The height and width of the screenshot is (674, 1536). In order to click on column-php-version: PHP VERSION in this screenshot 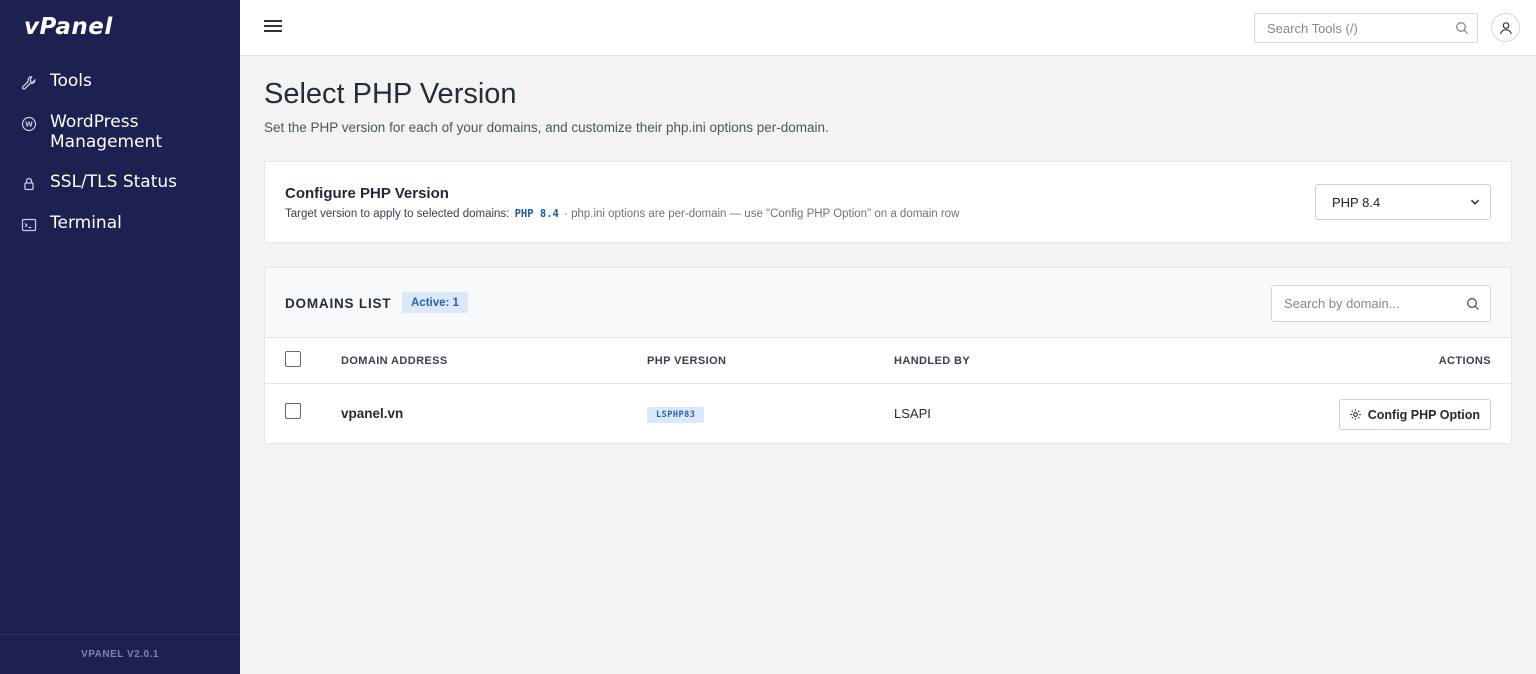, I will do `click(687, 361)`.